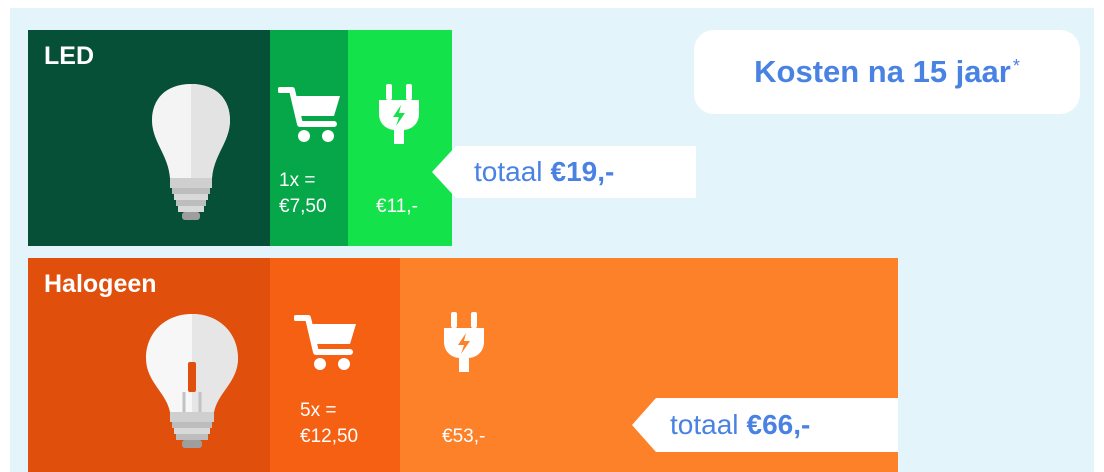 This screenshot has width=1104, height=472. Describe the element at coordinates (704, 424) in the screenshot. I see `halogen-total-prefix: totaal` at that location.